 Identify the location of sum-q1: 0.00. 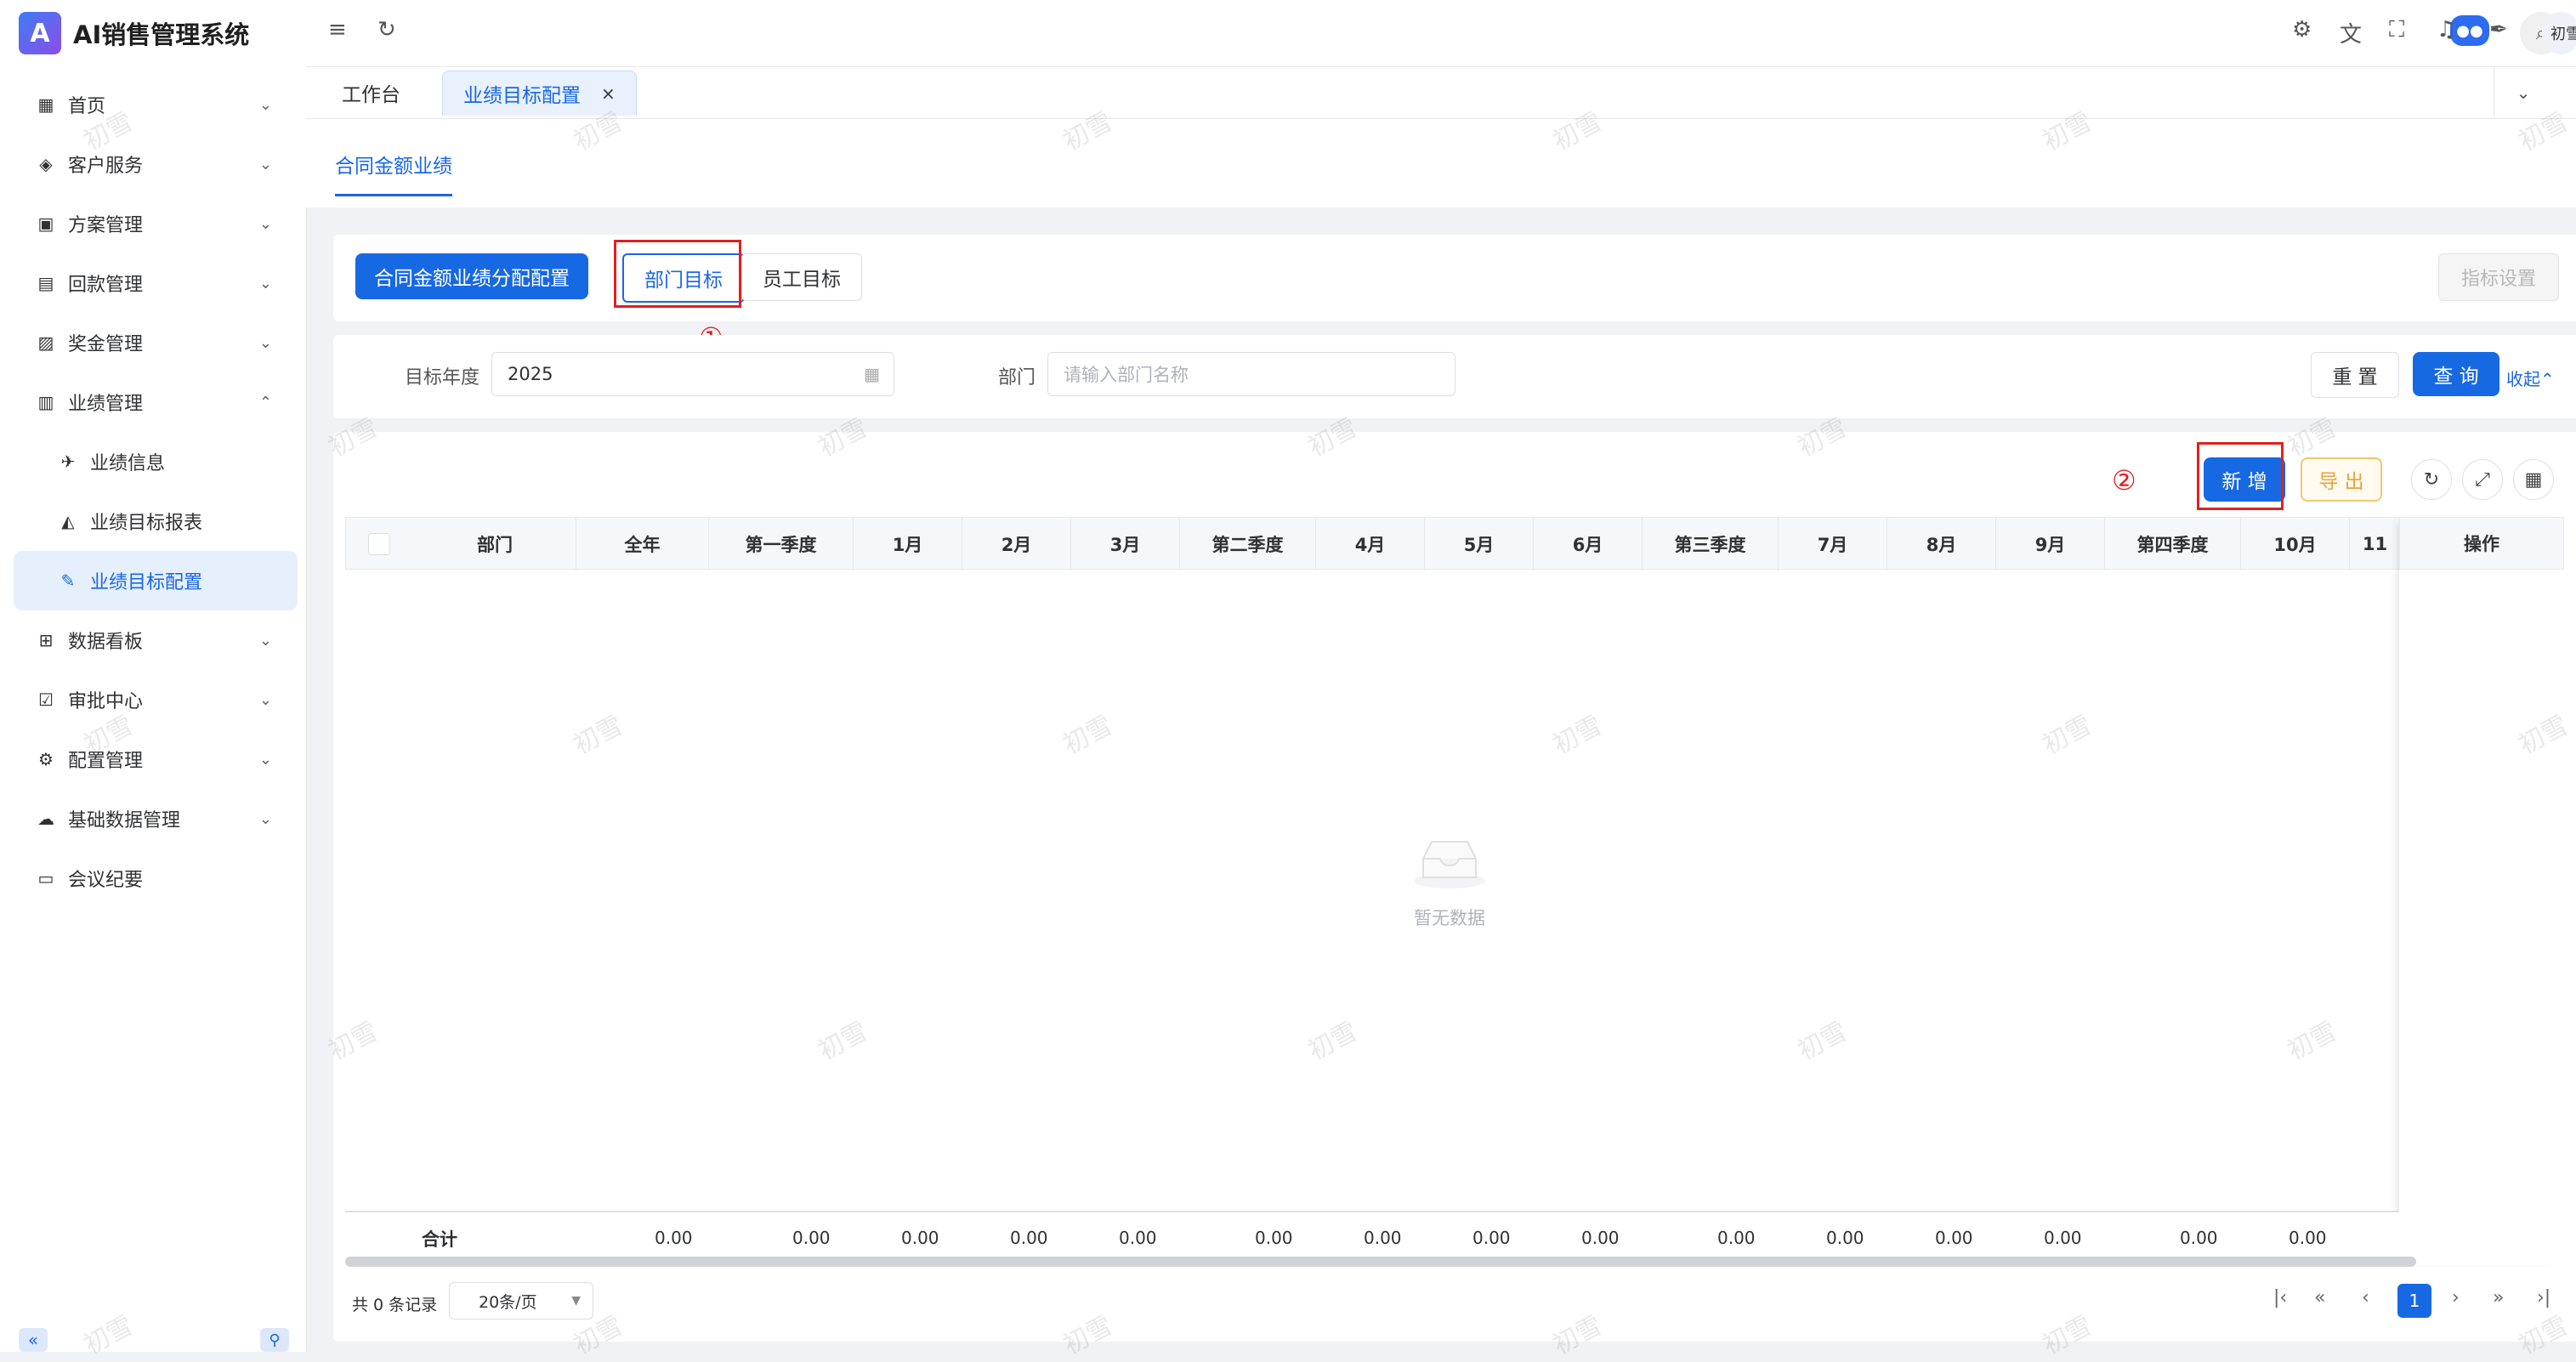
(812, 1238).